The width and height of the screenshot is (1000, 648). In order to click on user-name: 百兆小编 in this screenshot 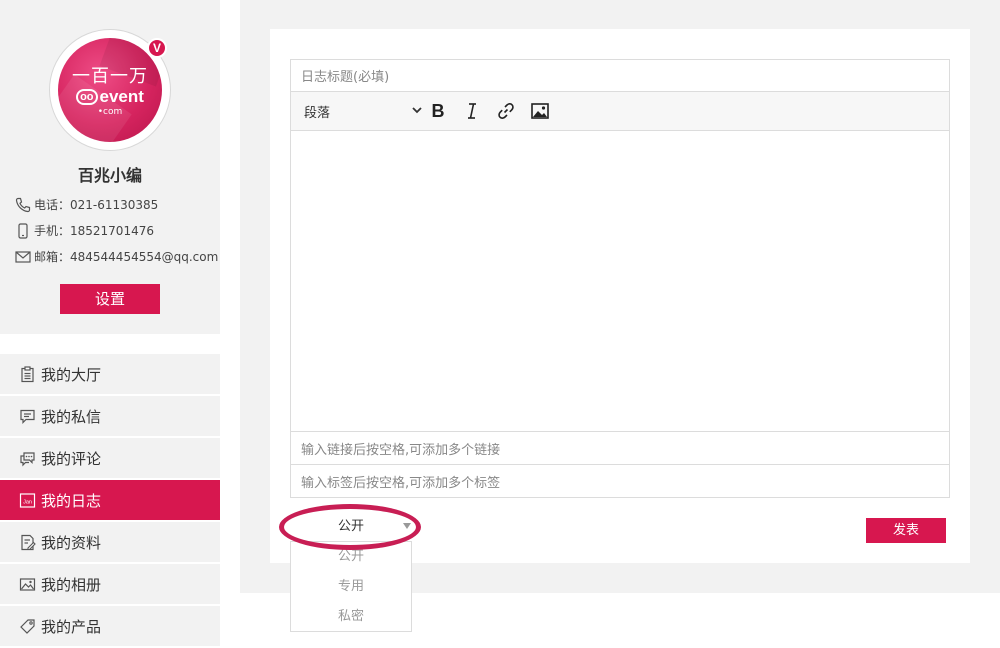, I will do `click(109, 175)`.